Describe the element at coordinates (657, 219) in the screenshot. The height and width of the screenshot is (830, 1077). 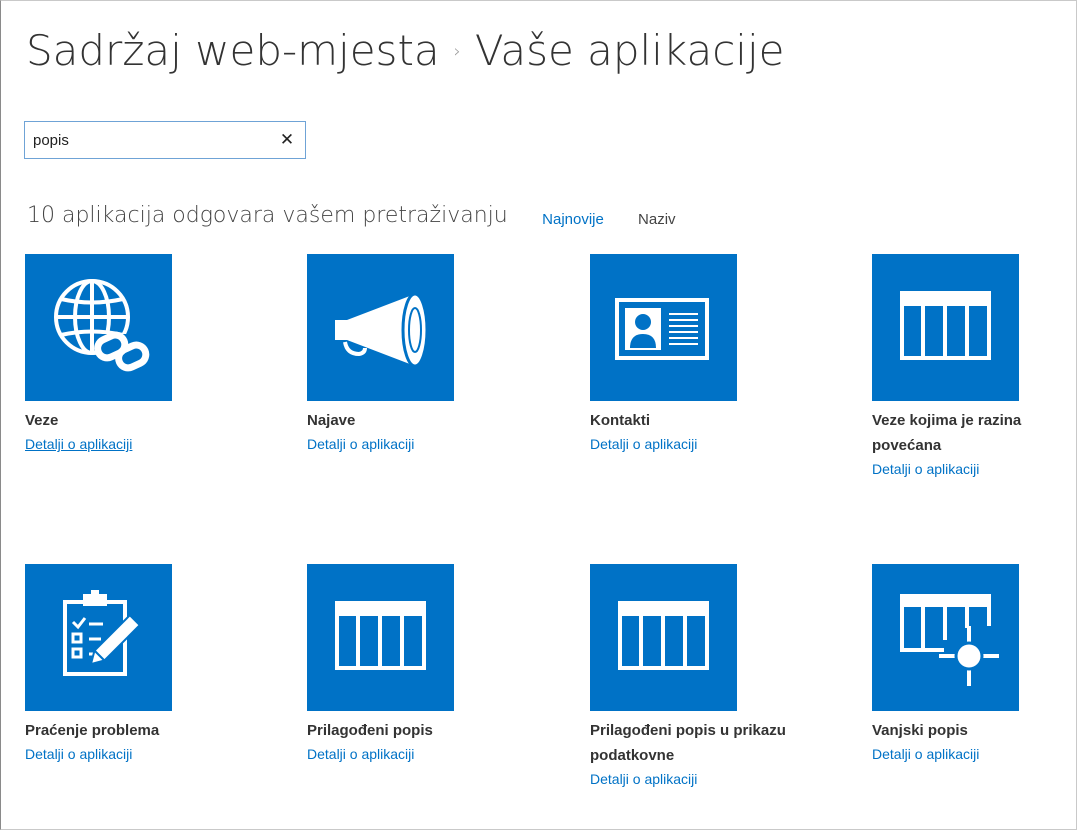
I see `sort-name-link: Naziv` at that location.